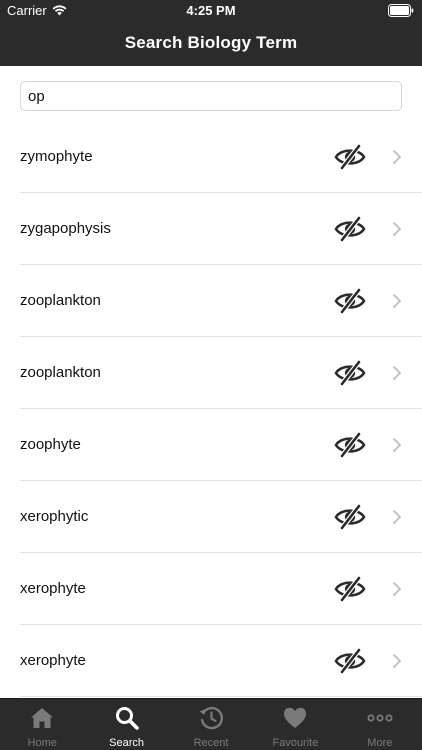 Image resolution: width=422 pixels, height=750 pixels. Describe the element at coordinates (42, 743) in the screenshot. I see `tab-home-label: Home` at that location.